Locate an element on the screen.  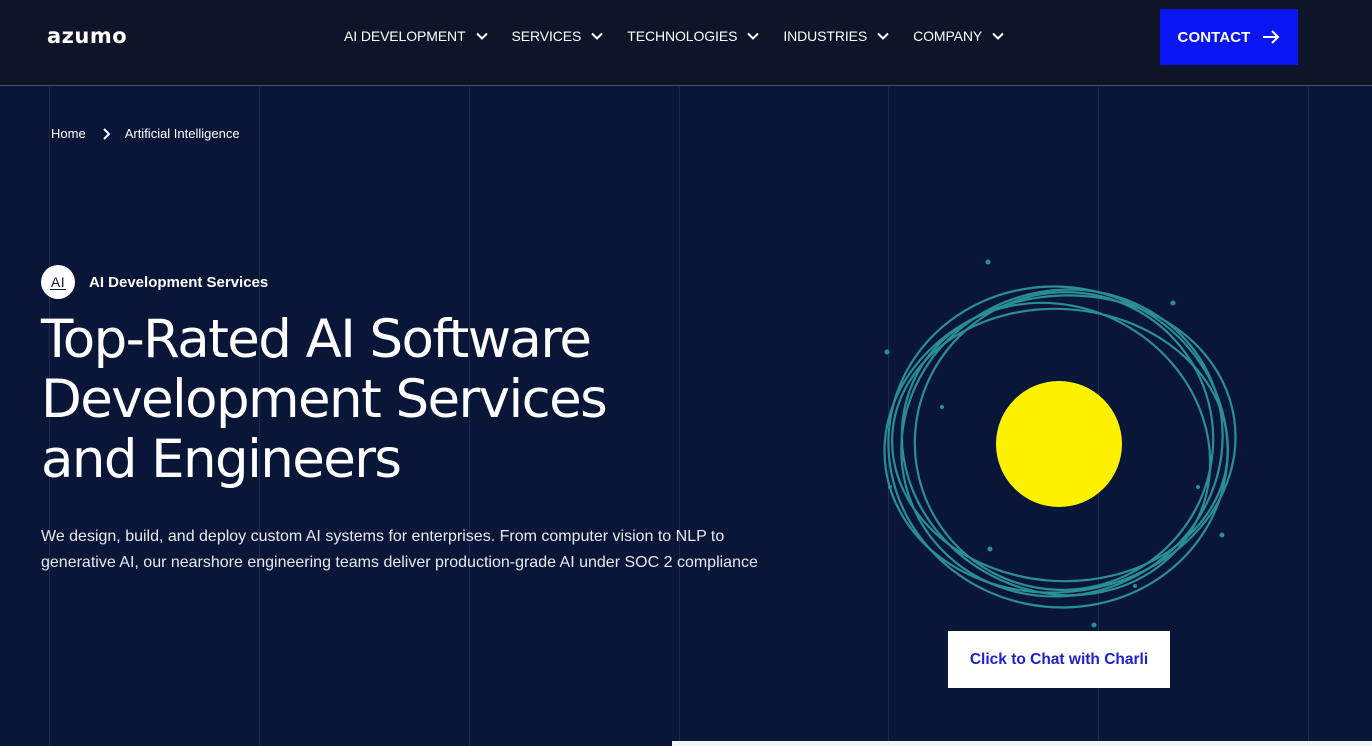
menu-item-industries: INDUSTRIES is located at coordinates (836, 36).